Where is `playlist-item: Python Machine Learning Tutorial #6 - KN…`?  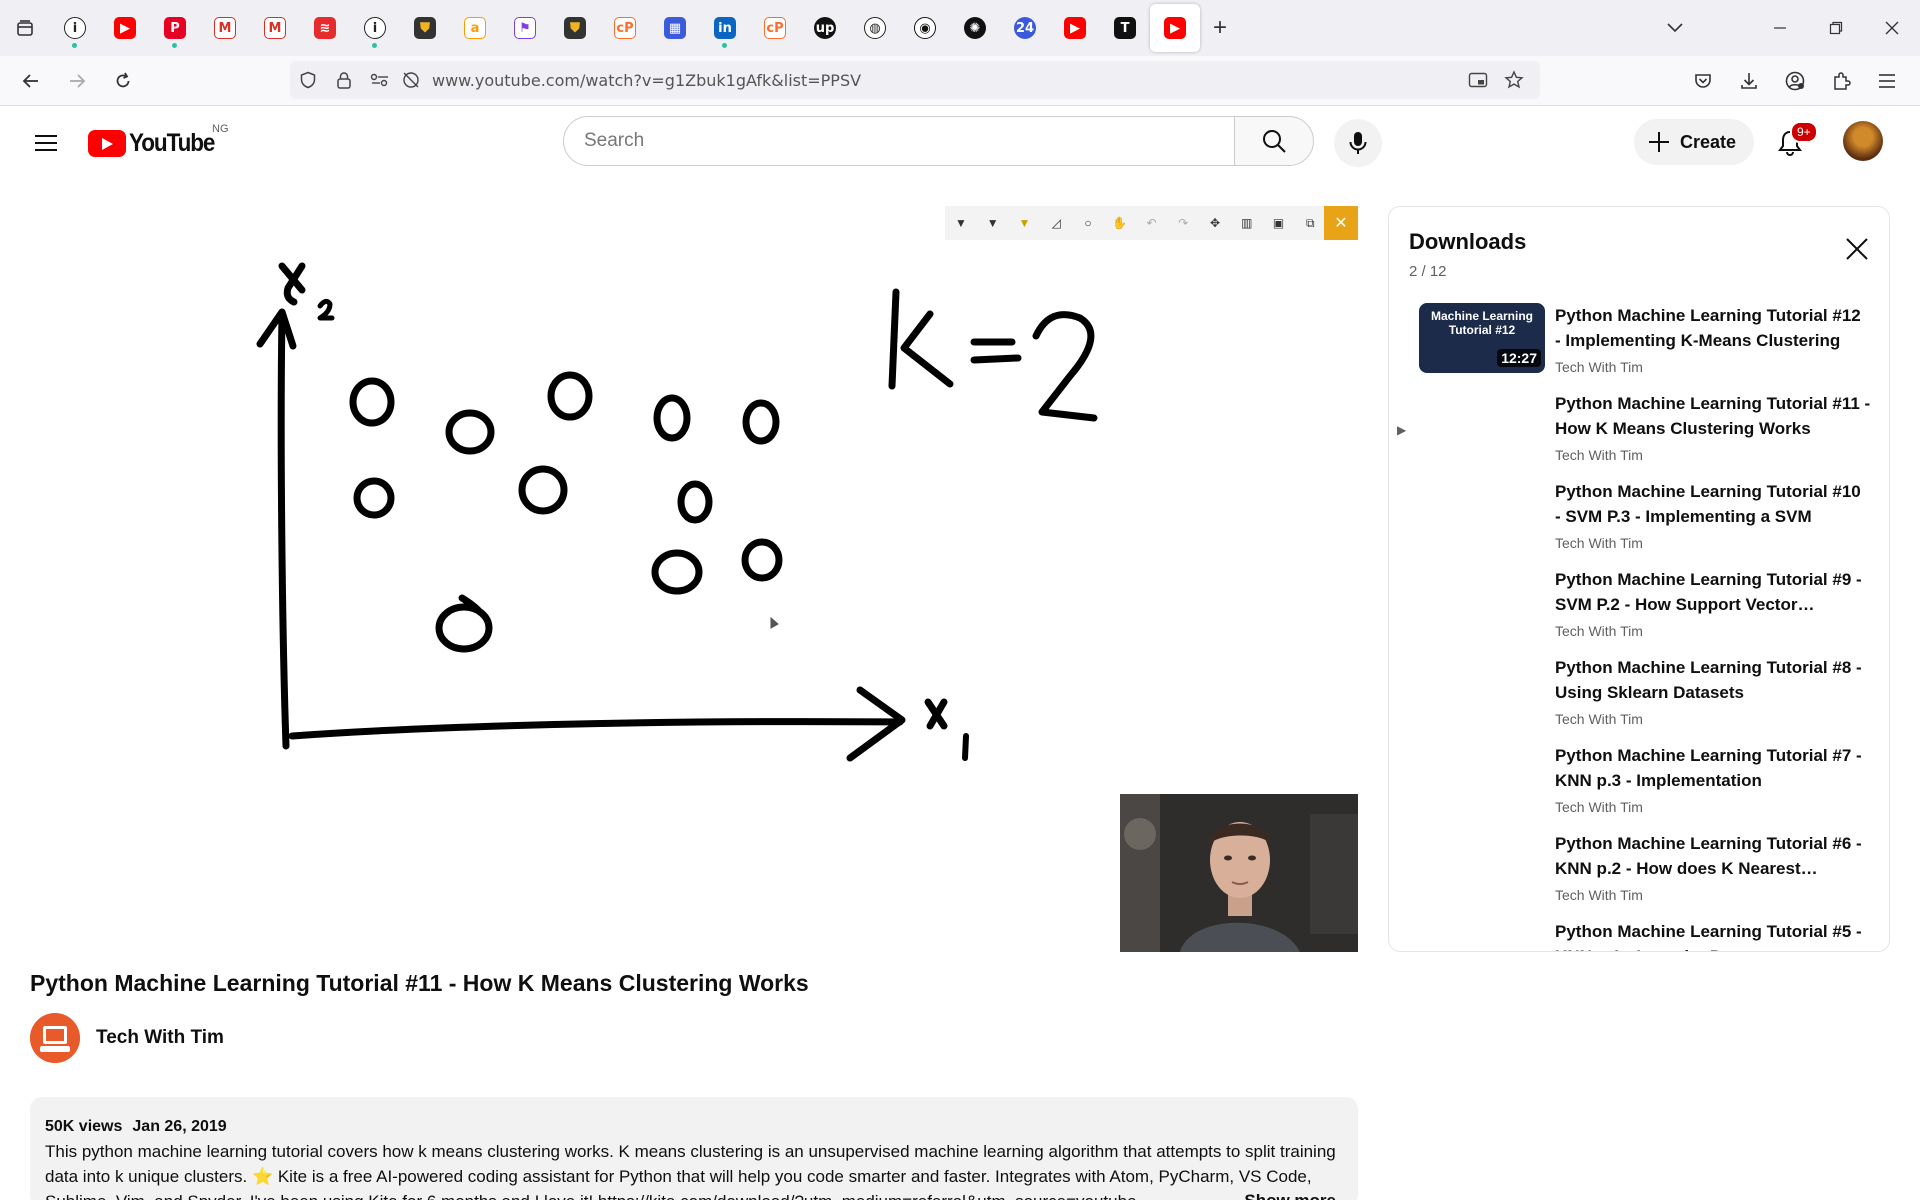
playlist-item: Python Machine Learning Tutorial #6 - KN… is located at coordinates (1639, 875).